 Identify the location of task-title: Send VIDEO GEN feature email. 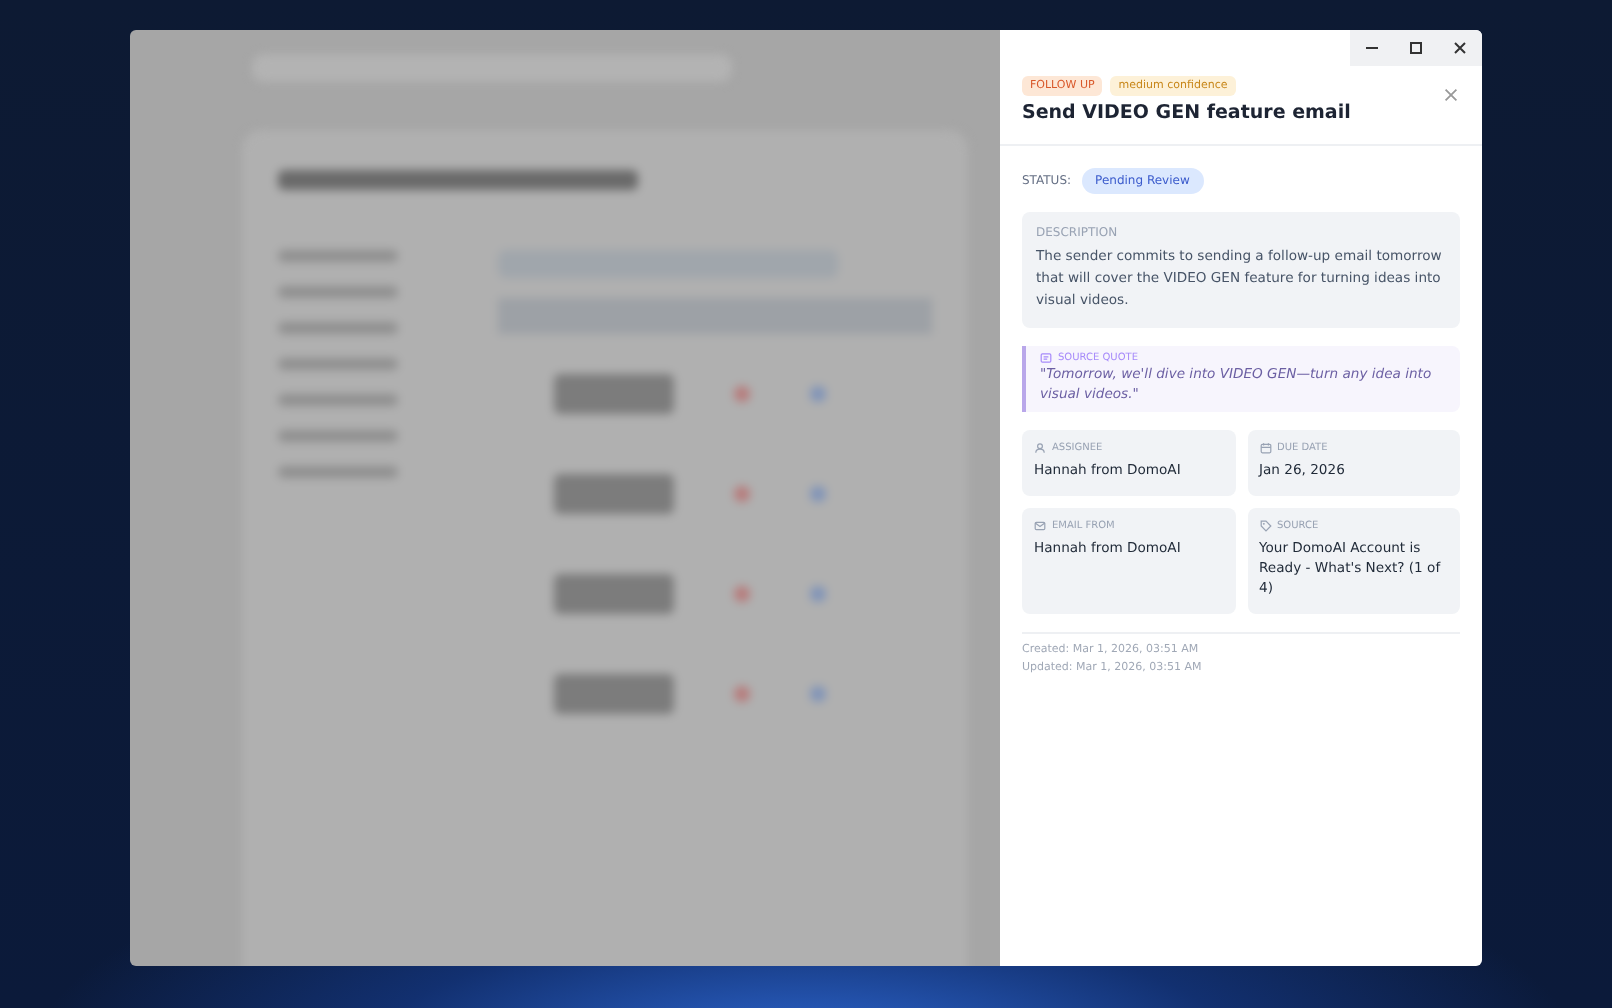
(1186, 113).